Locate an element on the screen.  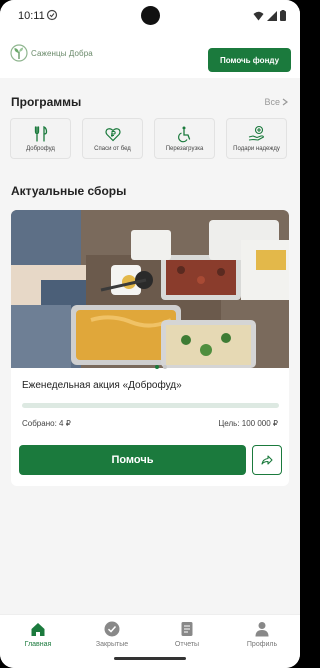
app-header: Саженцы Добра Помочь фонду is located at coordinates (150, 55).